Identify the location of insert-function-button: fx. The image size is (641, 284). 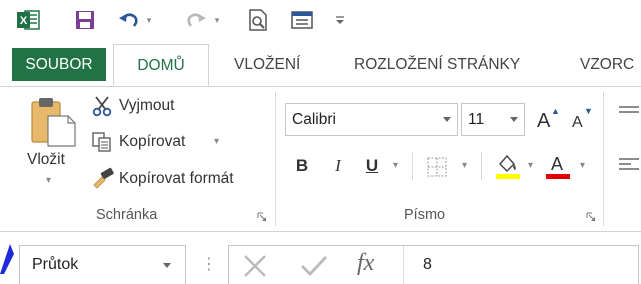
(374, 265).